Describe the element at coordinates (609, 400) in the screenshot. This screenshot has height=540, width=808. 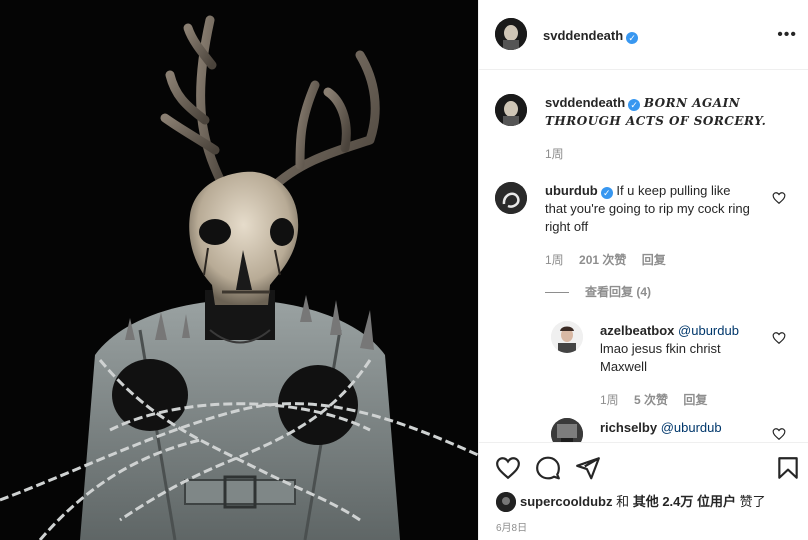
I see `reply-time: 1周` at that location.